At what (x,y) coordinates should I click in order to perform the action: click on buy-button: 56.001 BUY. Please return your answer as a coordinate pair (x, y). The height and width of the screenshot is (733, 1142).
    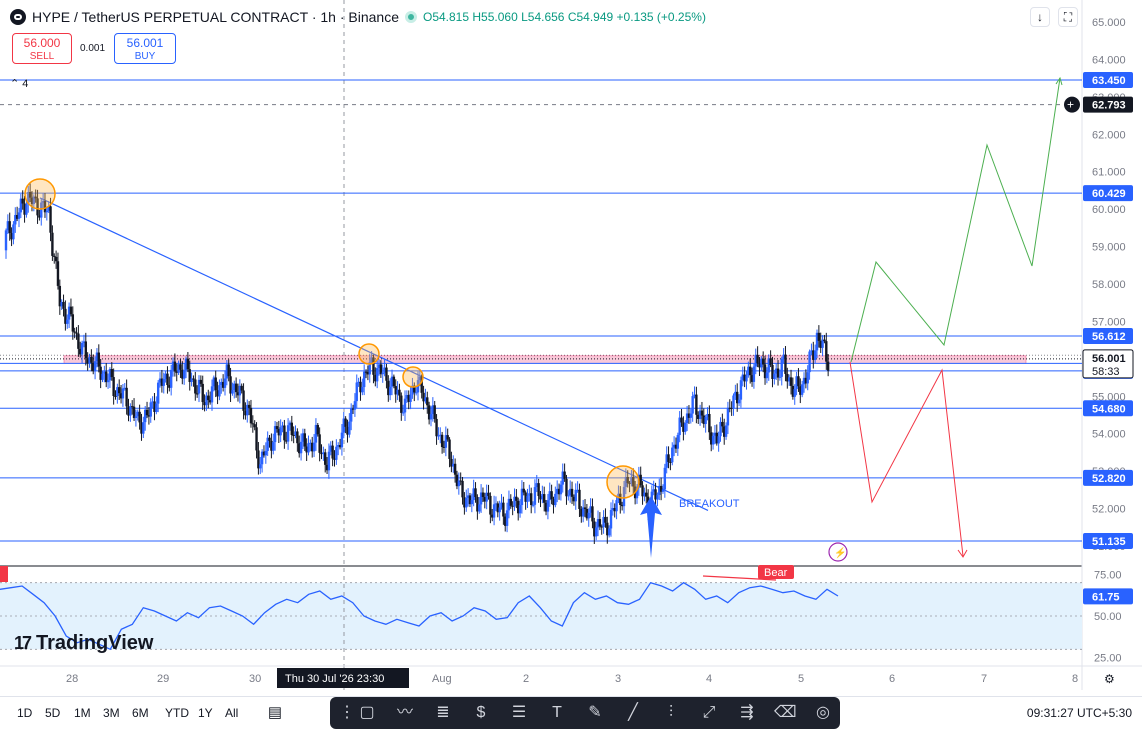
    Looking at the image, I should click on (145, 48).